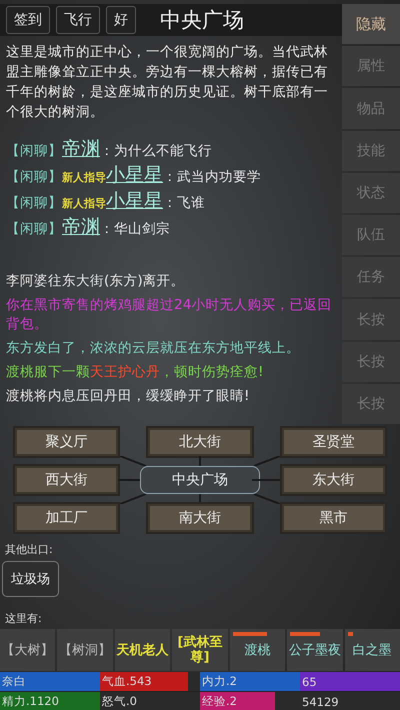 The width and height of the screenshot is (400, 710). What do you see at coordinates (167, 82) in the screenshot?
I see `room-description: 这里是城市的正中心，一个很宽阔的广场。当代武林盟主雕像耸立正中央。旁边有一棵大榕树，据传已有千年的树龄，是这座城市的历史见证。树干底部有一个很大的树洞。` at bounding box center [167, 82].